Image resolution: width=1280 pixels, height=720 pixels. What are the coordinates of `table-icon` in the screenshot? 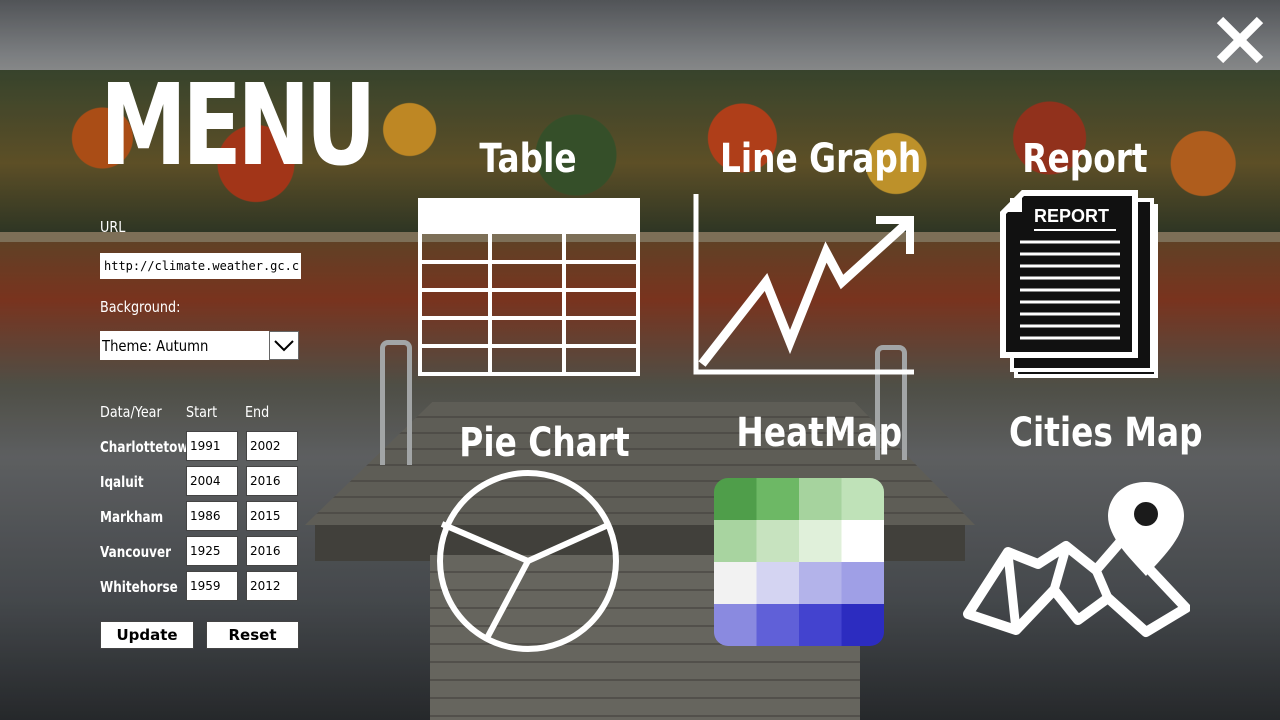 It's located at (529, 287).